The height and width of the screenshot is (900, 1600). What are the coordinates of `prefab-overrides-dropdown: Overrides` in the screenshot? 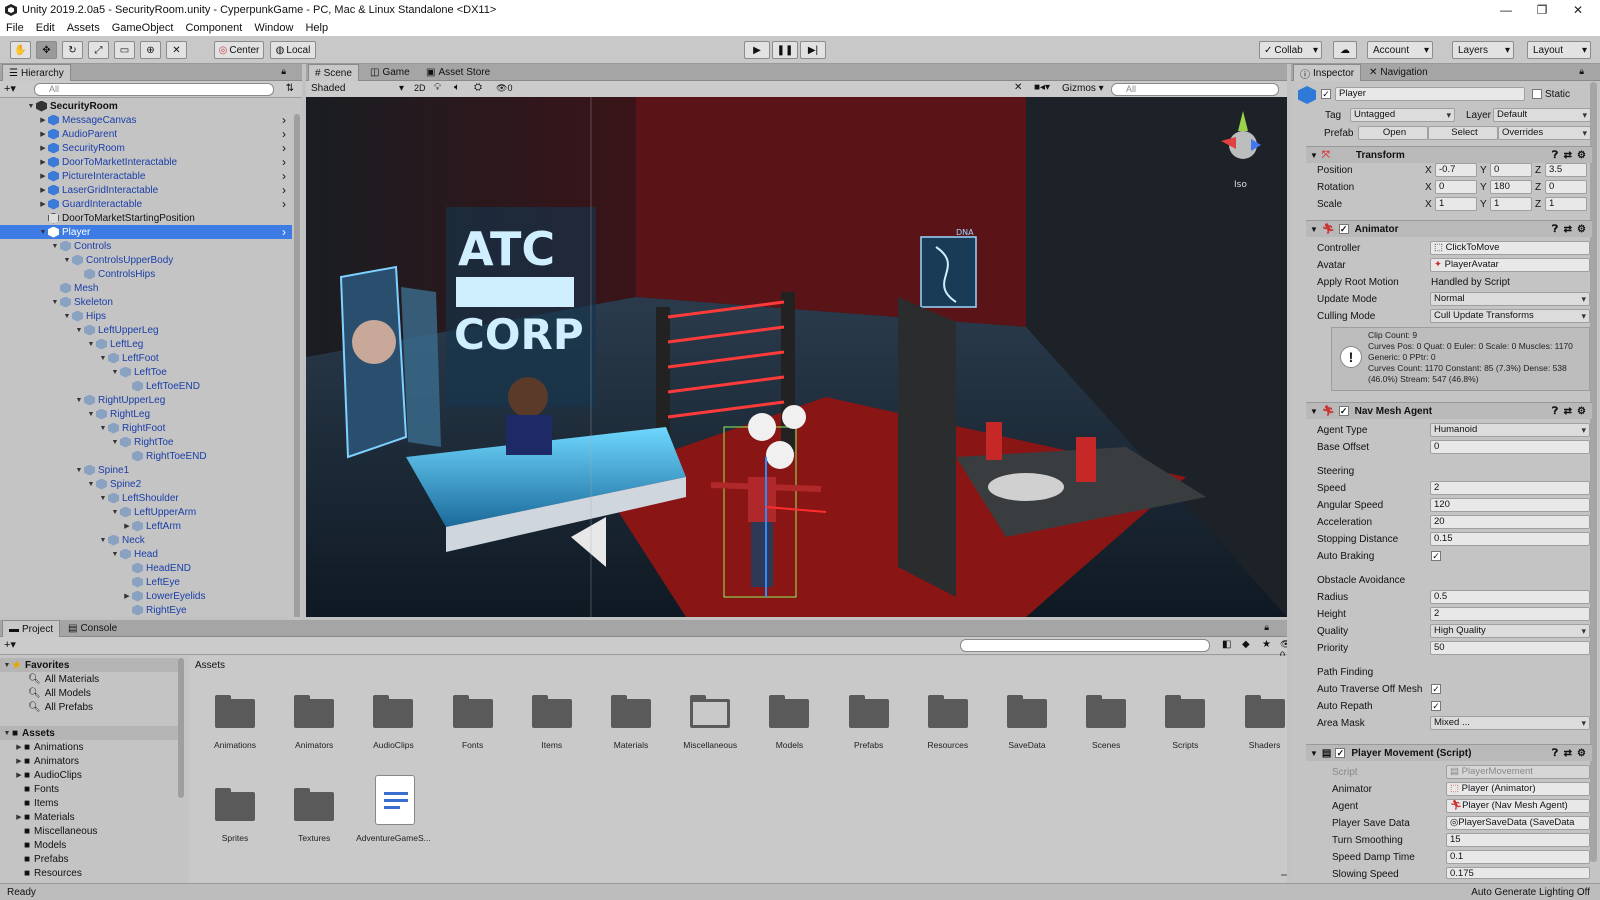 It's located at (1544, 133).